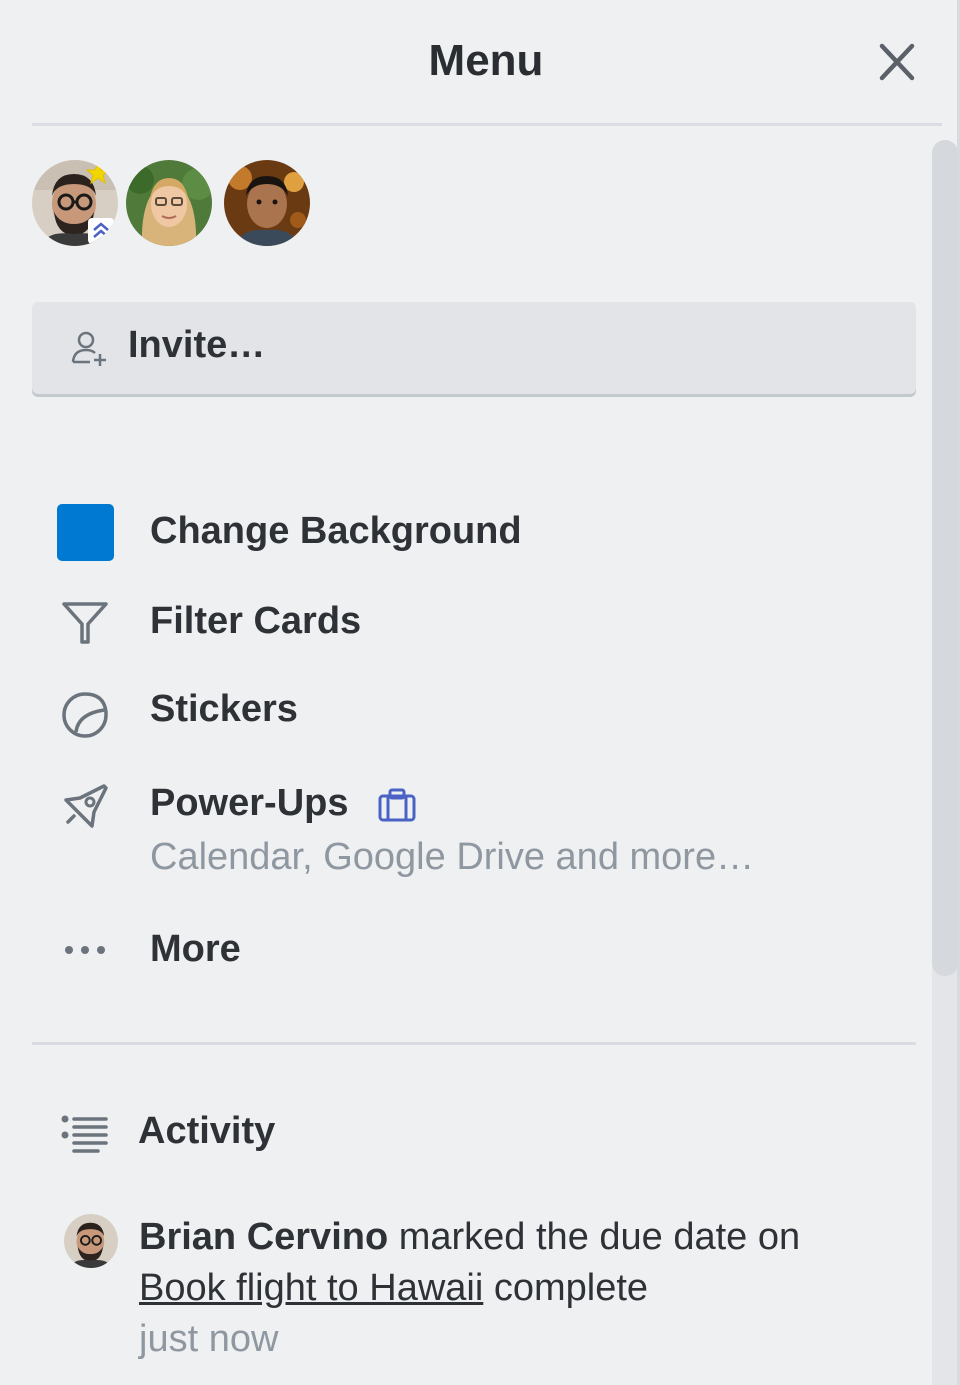  Describe the element at coordinates (224, 709) in the screenshot. I see `stickers-label: Stickers` at that location.